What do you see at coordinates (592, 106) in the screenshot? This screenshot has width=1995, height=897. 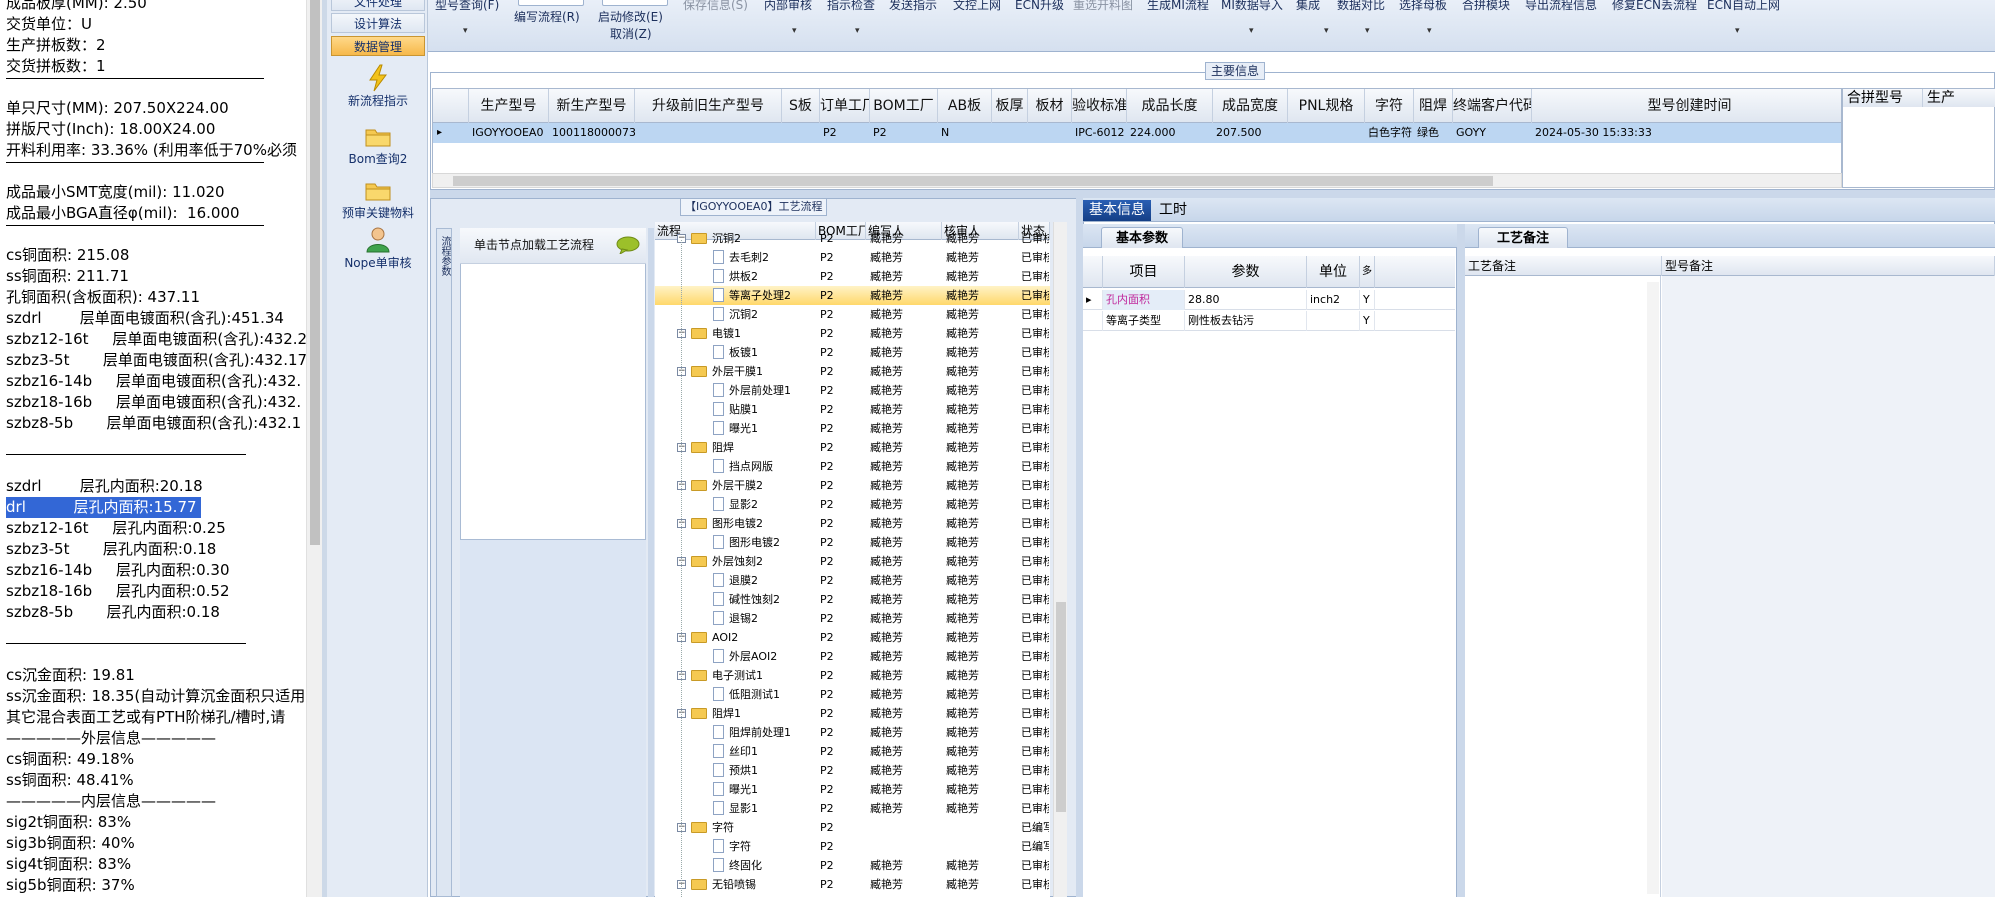 I see `column-header: 新生产型号` at bounding box center [592, 106].